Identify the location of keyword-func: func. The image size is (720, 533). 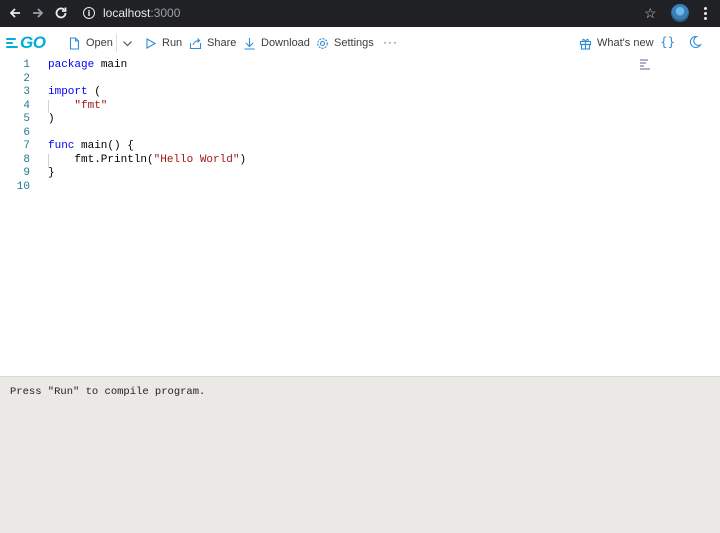
(61, 146).